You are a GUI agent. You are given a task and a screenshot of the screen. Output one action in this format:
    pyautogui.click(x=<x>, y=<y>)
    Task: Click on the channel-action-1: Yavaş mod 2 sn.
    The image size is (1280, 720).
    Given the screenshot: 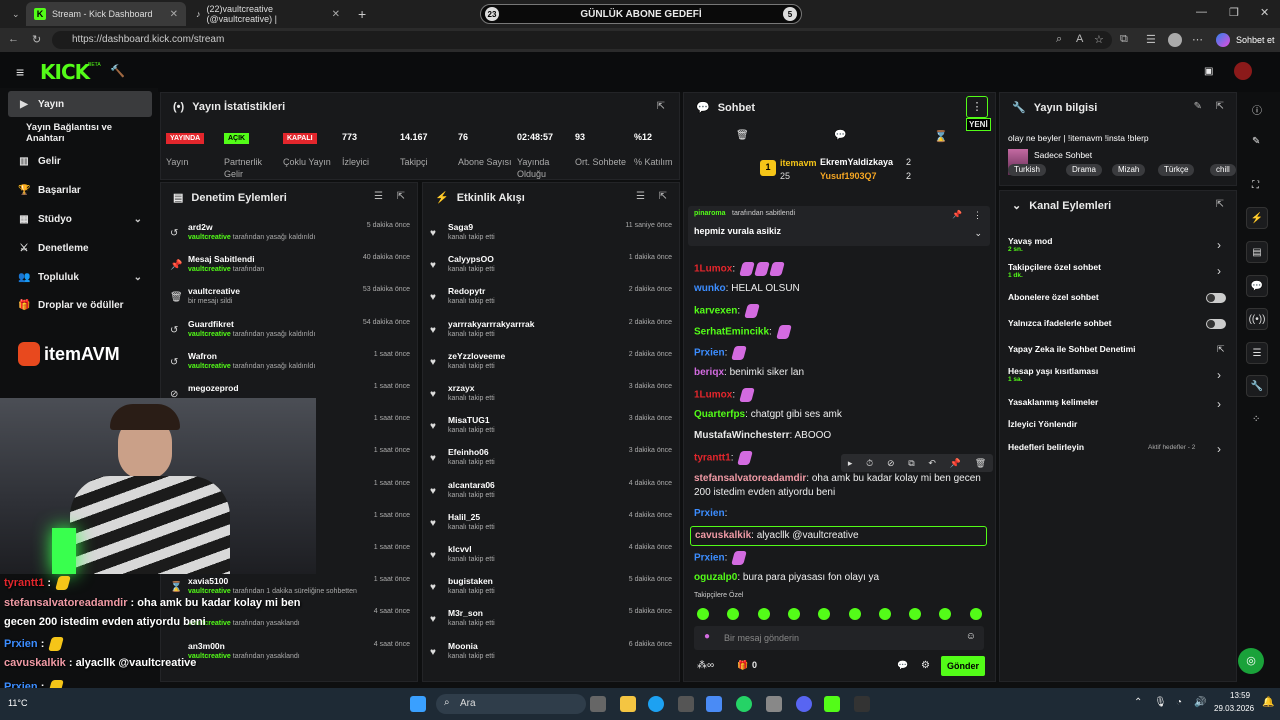 What is the action you would take?
    pyautogui.click(x=1030, y=244)
    